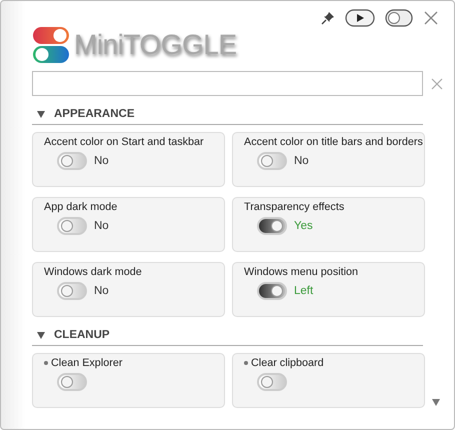  Describe the element at coordinates (301, 272) in the screenshot. I see `setting-label: Windows menu position` at that location.